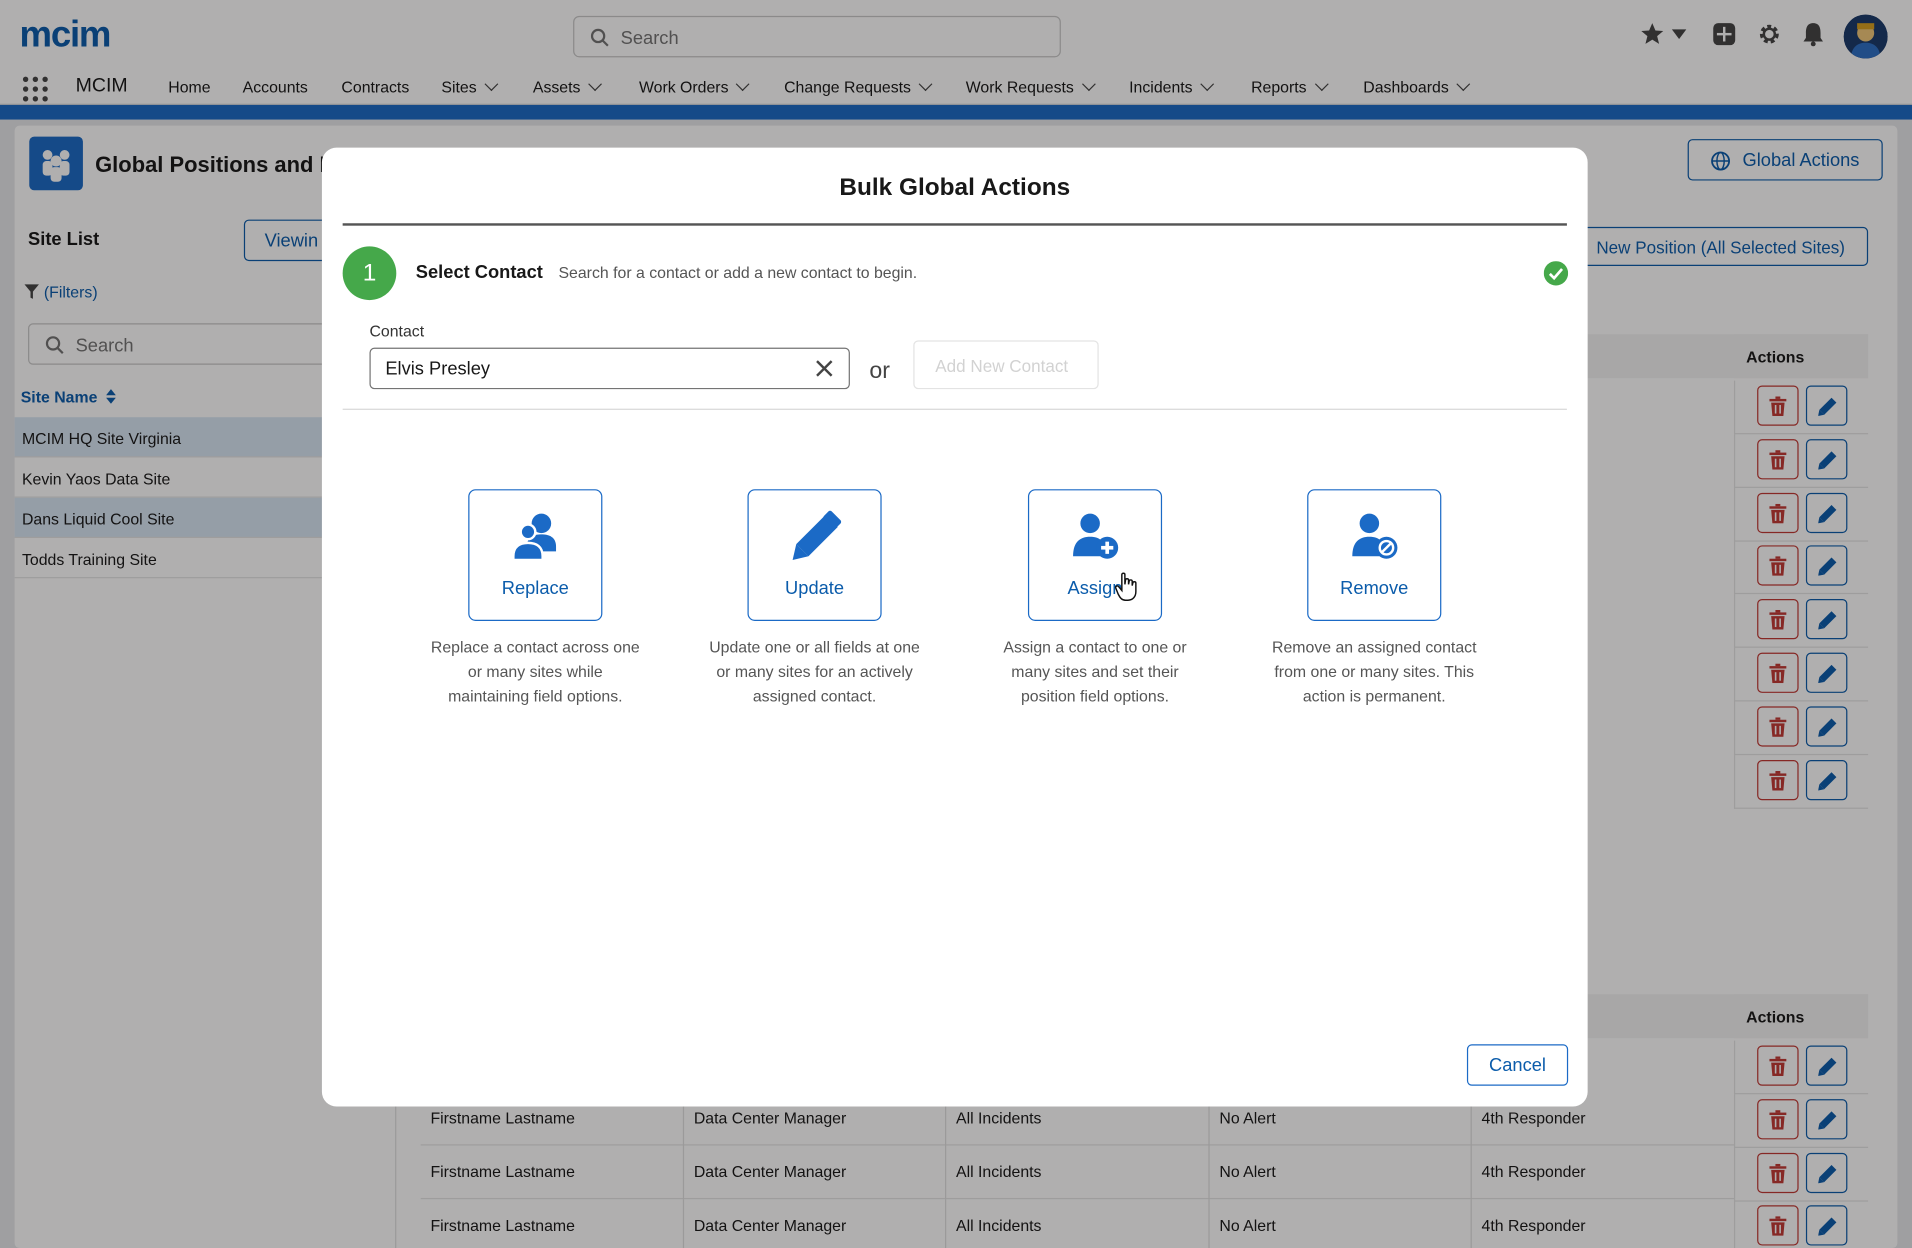  What do you see at coordinates (955, 188) in the screenshot?
I see `modal-title: Bulk Global Actions` at bounding box center [955, 188].